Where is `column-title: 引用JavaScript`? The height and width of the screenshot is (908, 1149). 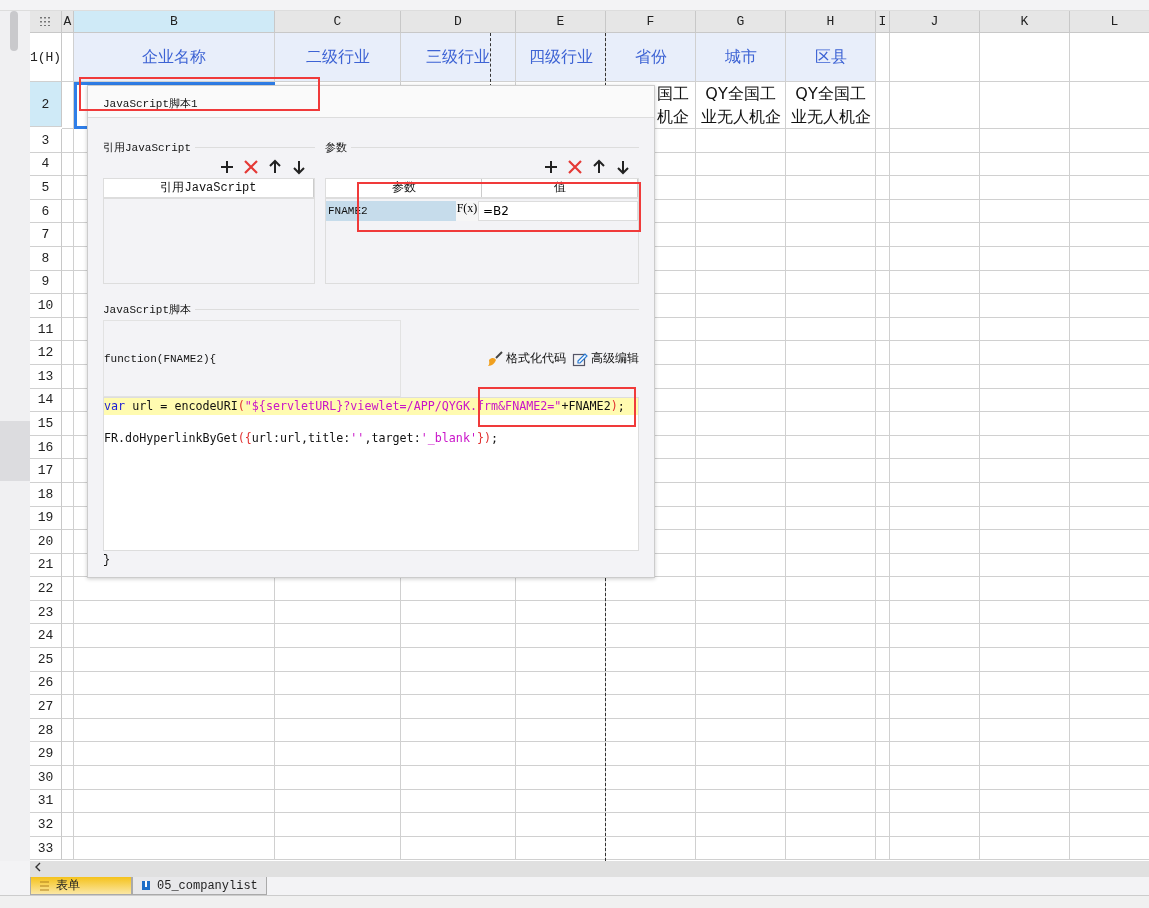 column-title: 引用JavaScript is located at coordinates (209, 188).